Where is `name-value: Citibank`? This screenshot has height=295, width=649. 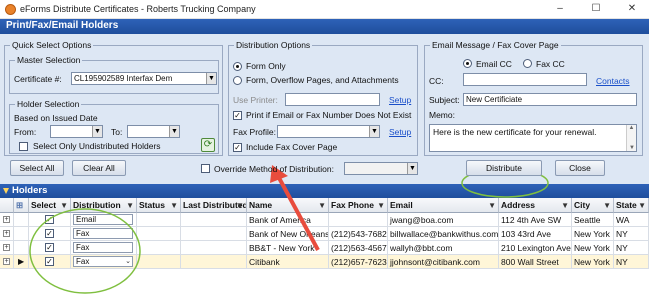
name-value: Citibank is located at coordinates (264, 262).